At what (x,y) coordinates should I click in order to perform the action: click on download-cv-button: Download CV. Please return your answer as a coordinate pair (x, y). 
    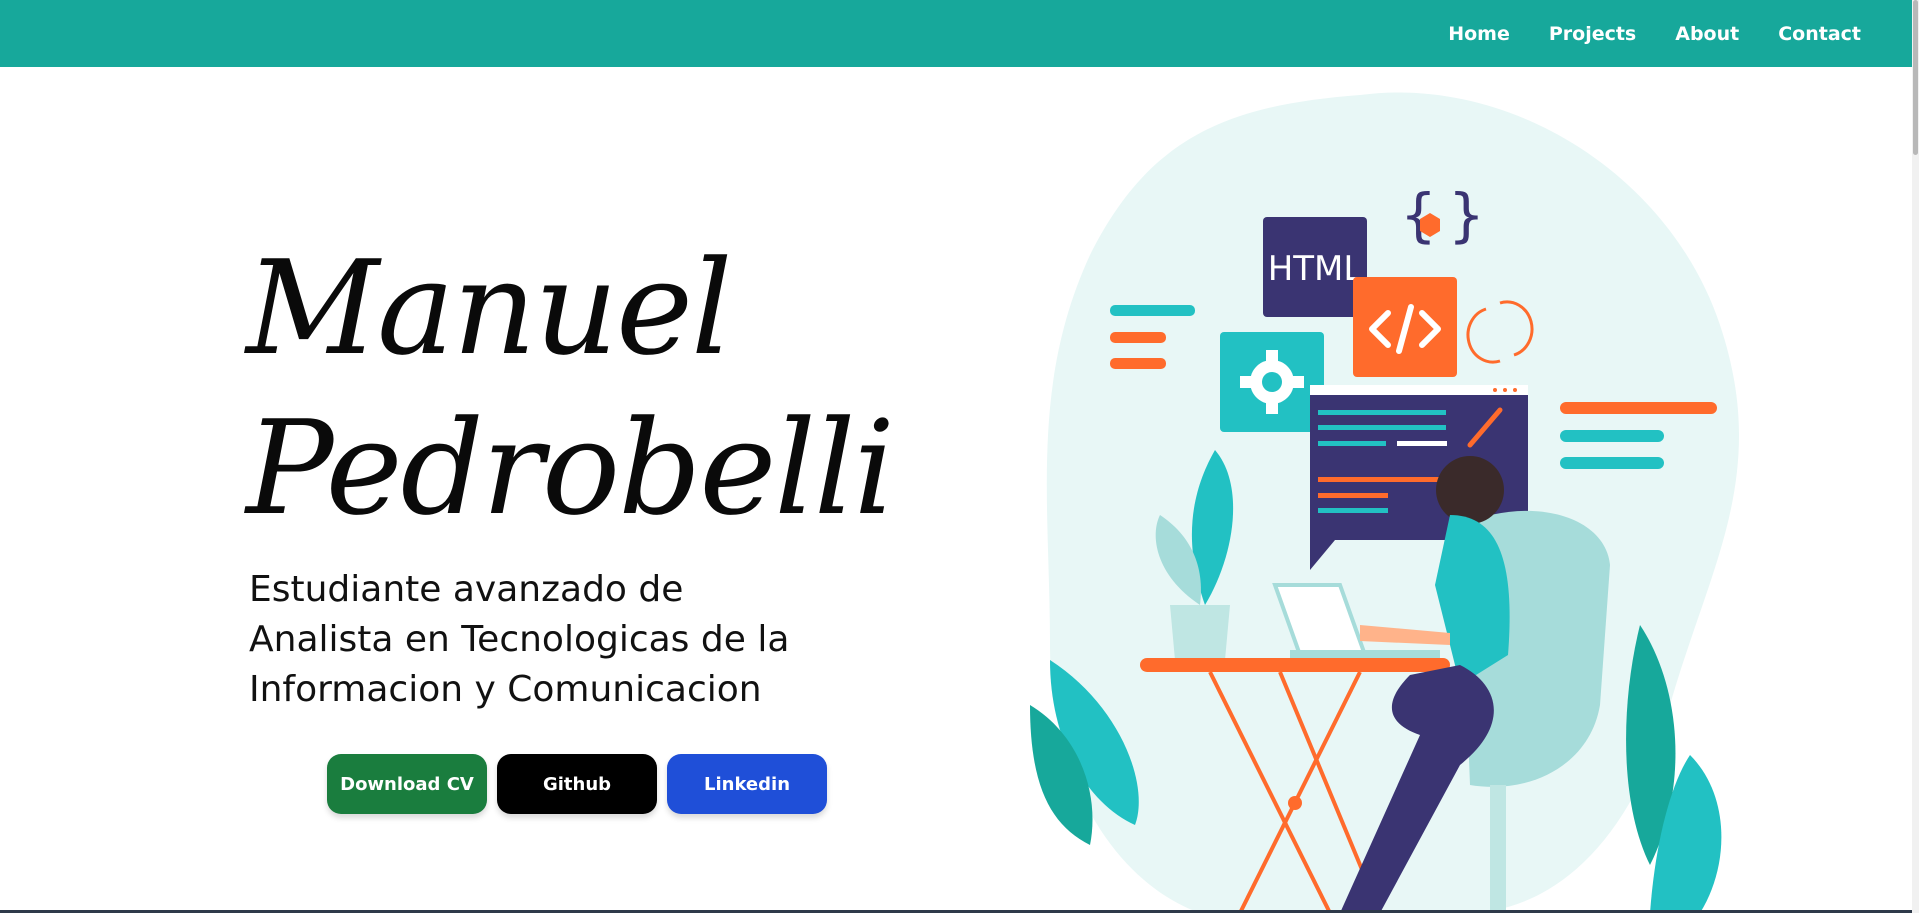
    Looking at the image, I should click on (407, 784).